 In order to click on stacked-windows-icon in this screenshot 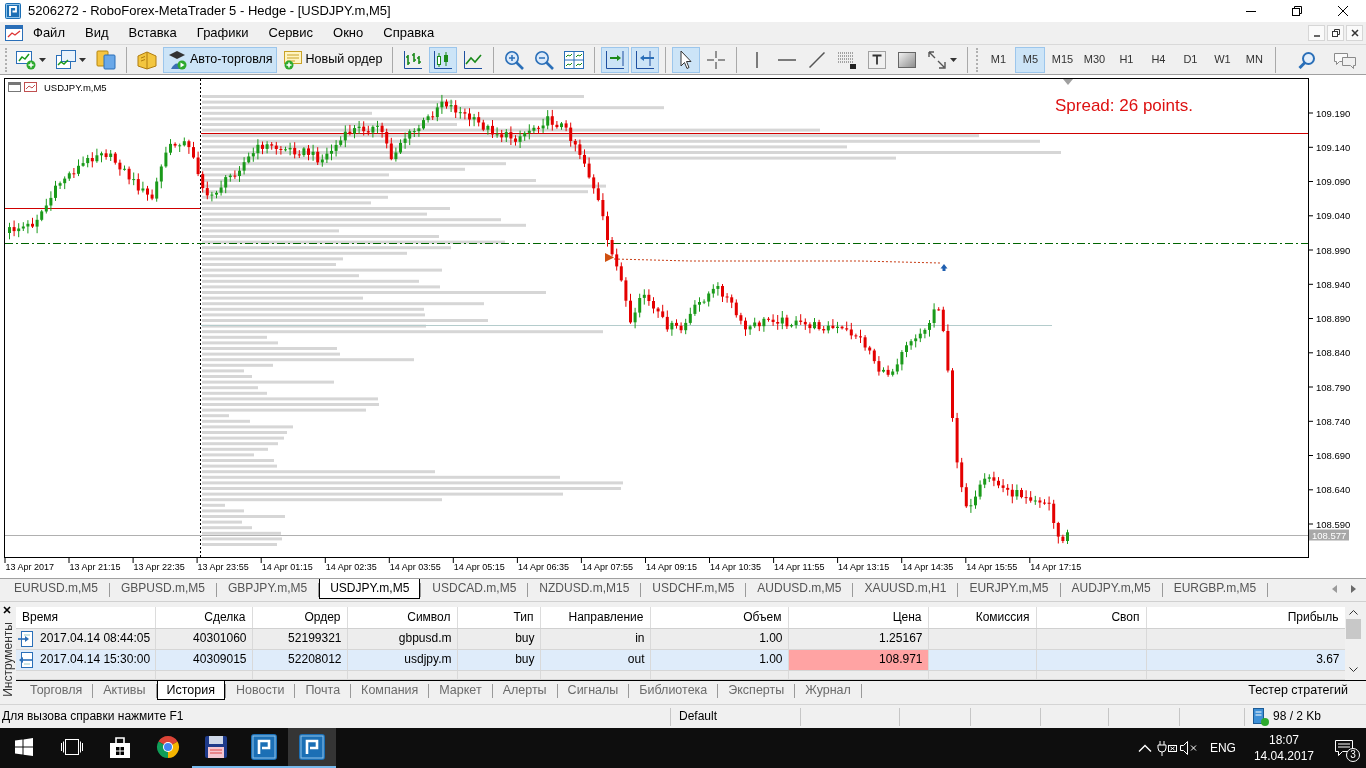, I will do `click(66, 59)`.